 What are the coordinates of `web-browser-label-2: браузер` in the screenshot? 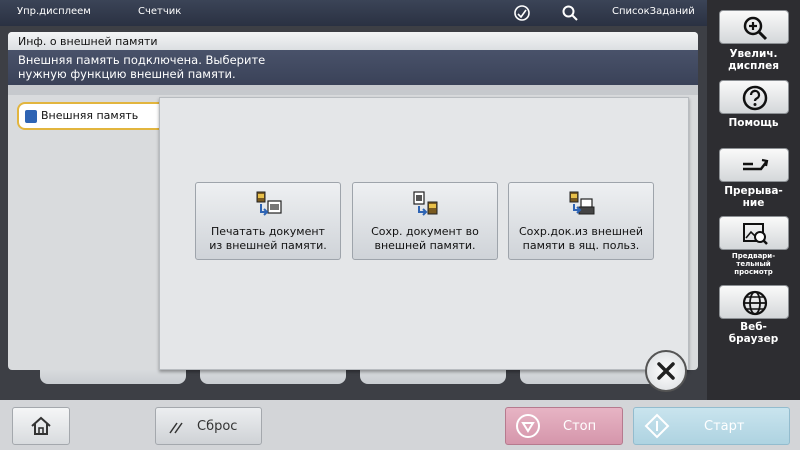 It's located at (753, 339).